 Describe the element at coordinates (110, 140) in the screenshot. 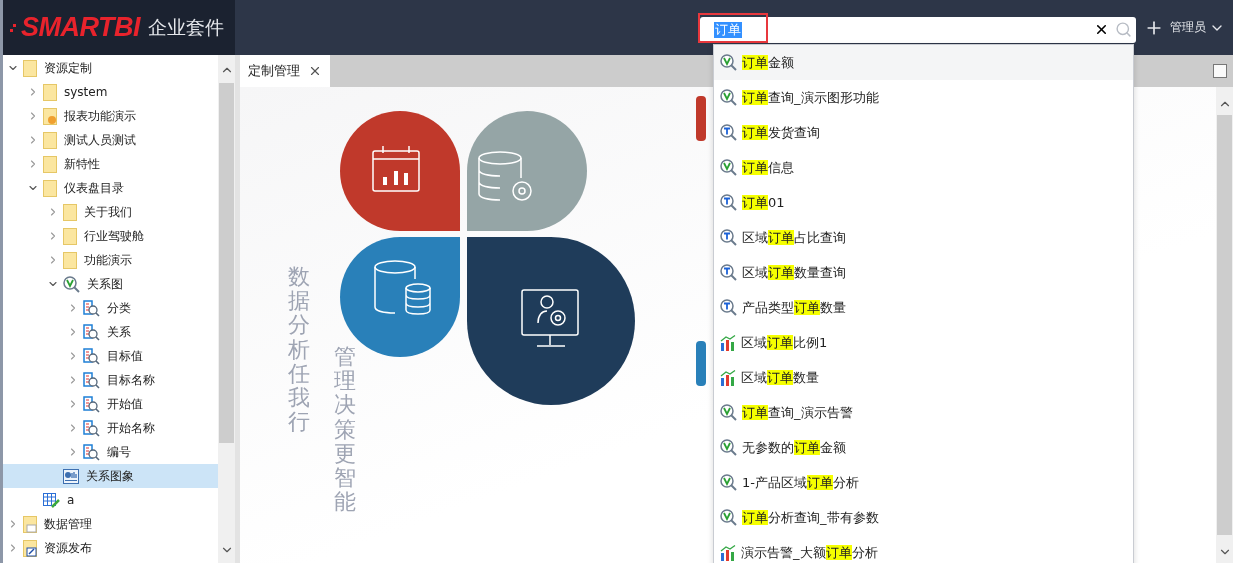

I see `tree-item: 测试人员测试` at that location.